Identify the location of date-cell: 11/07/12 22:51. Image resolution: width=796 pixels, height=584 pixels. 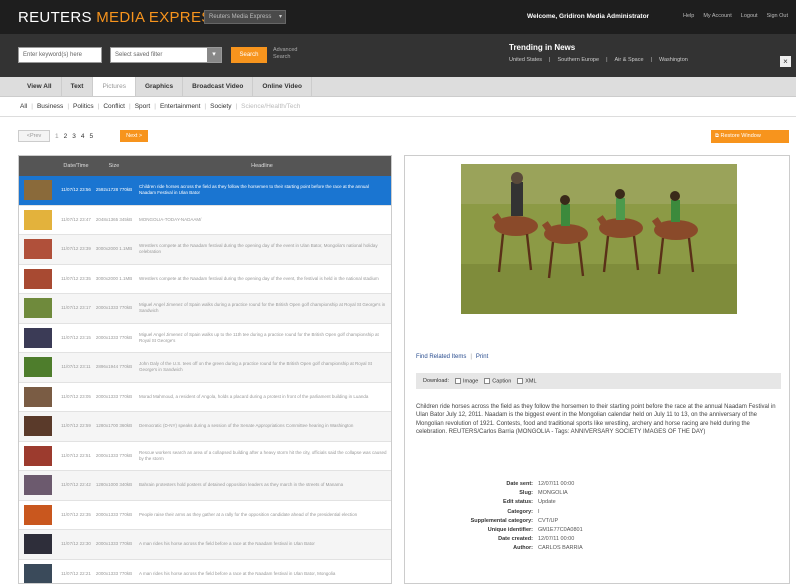
(76, 455).